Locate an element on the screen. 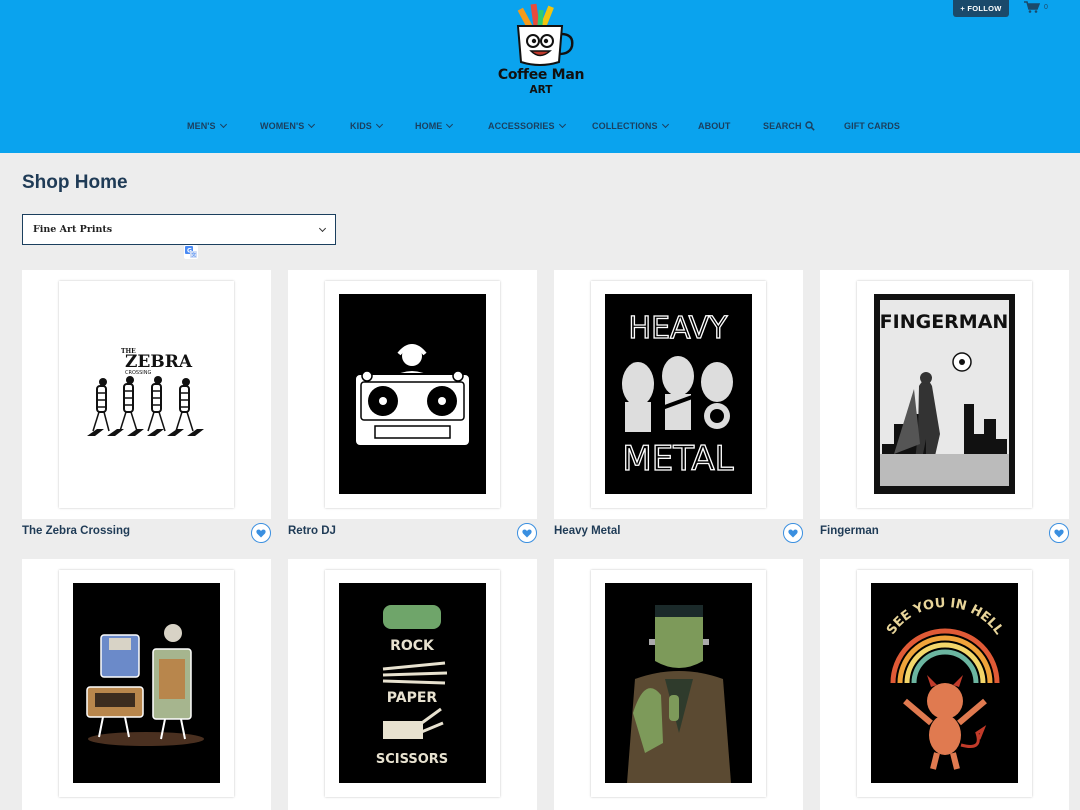 This screenshot has height=810, width=1080. nav-mens: MEN'S is located at coordinates (207, 125).